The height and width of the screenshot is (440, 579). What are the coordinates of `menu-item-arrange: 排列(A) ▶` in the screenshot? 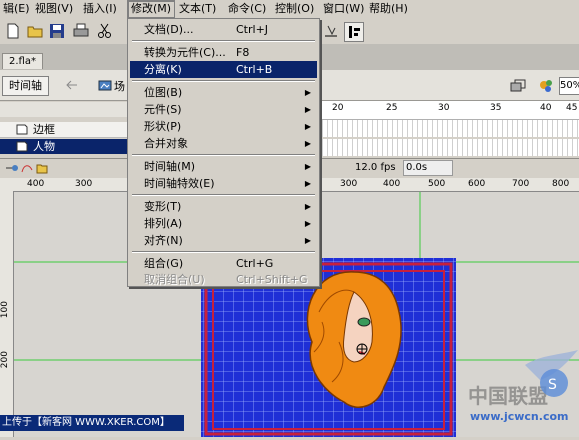 It's located at (223, 223).